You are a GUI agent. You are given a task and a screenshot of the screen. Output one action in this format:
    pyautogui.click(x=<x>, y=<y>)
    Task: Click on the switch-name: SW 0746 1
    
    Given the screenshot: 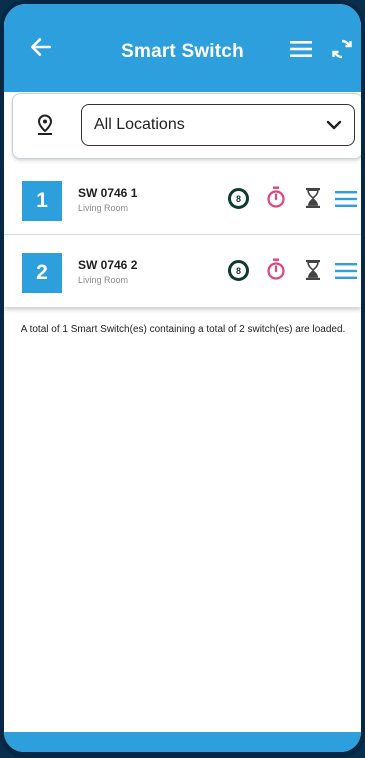 What is the action you would take?
    pyautogui.click(x=108, y=193)
    